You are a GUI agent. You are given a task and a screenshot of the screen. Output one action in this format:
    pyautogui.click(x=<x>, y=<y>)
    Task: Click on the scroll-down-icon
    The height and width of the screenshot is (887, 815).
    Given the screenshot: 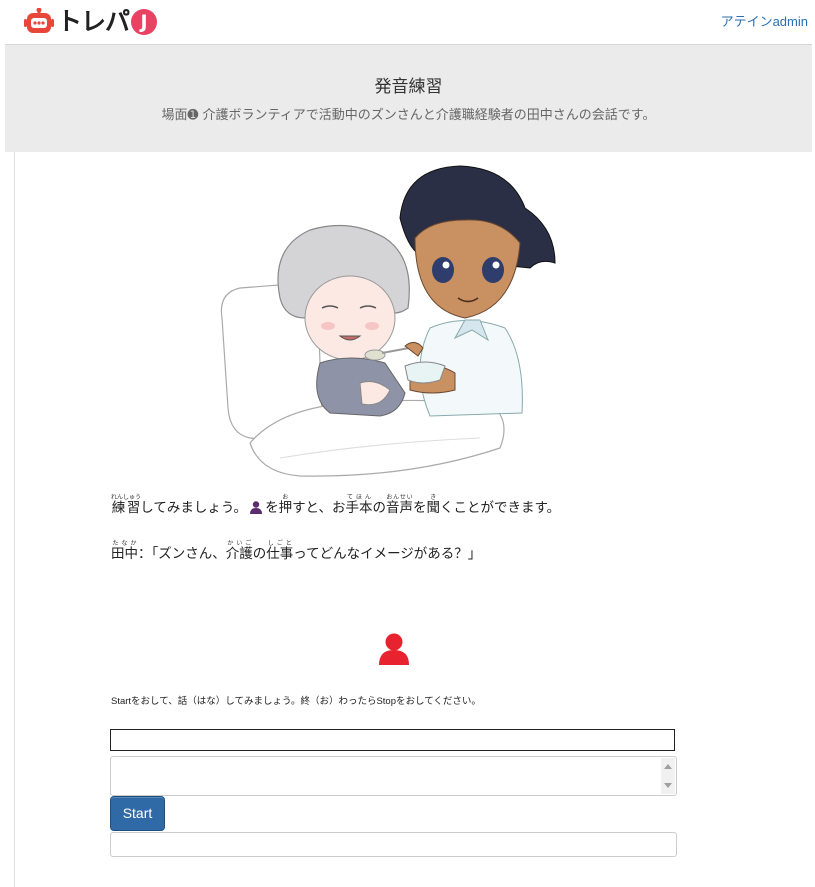 What is the action you would take?
    pyautogui.click(x=668, y=785)
    